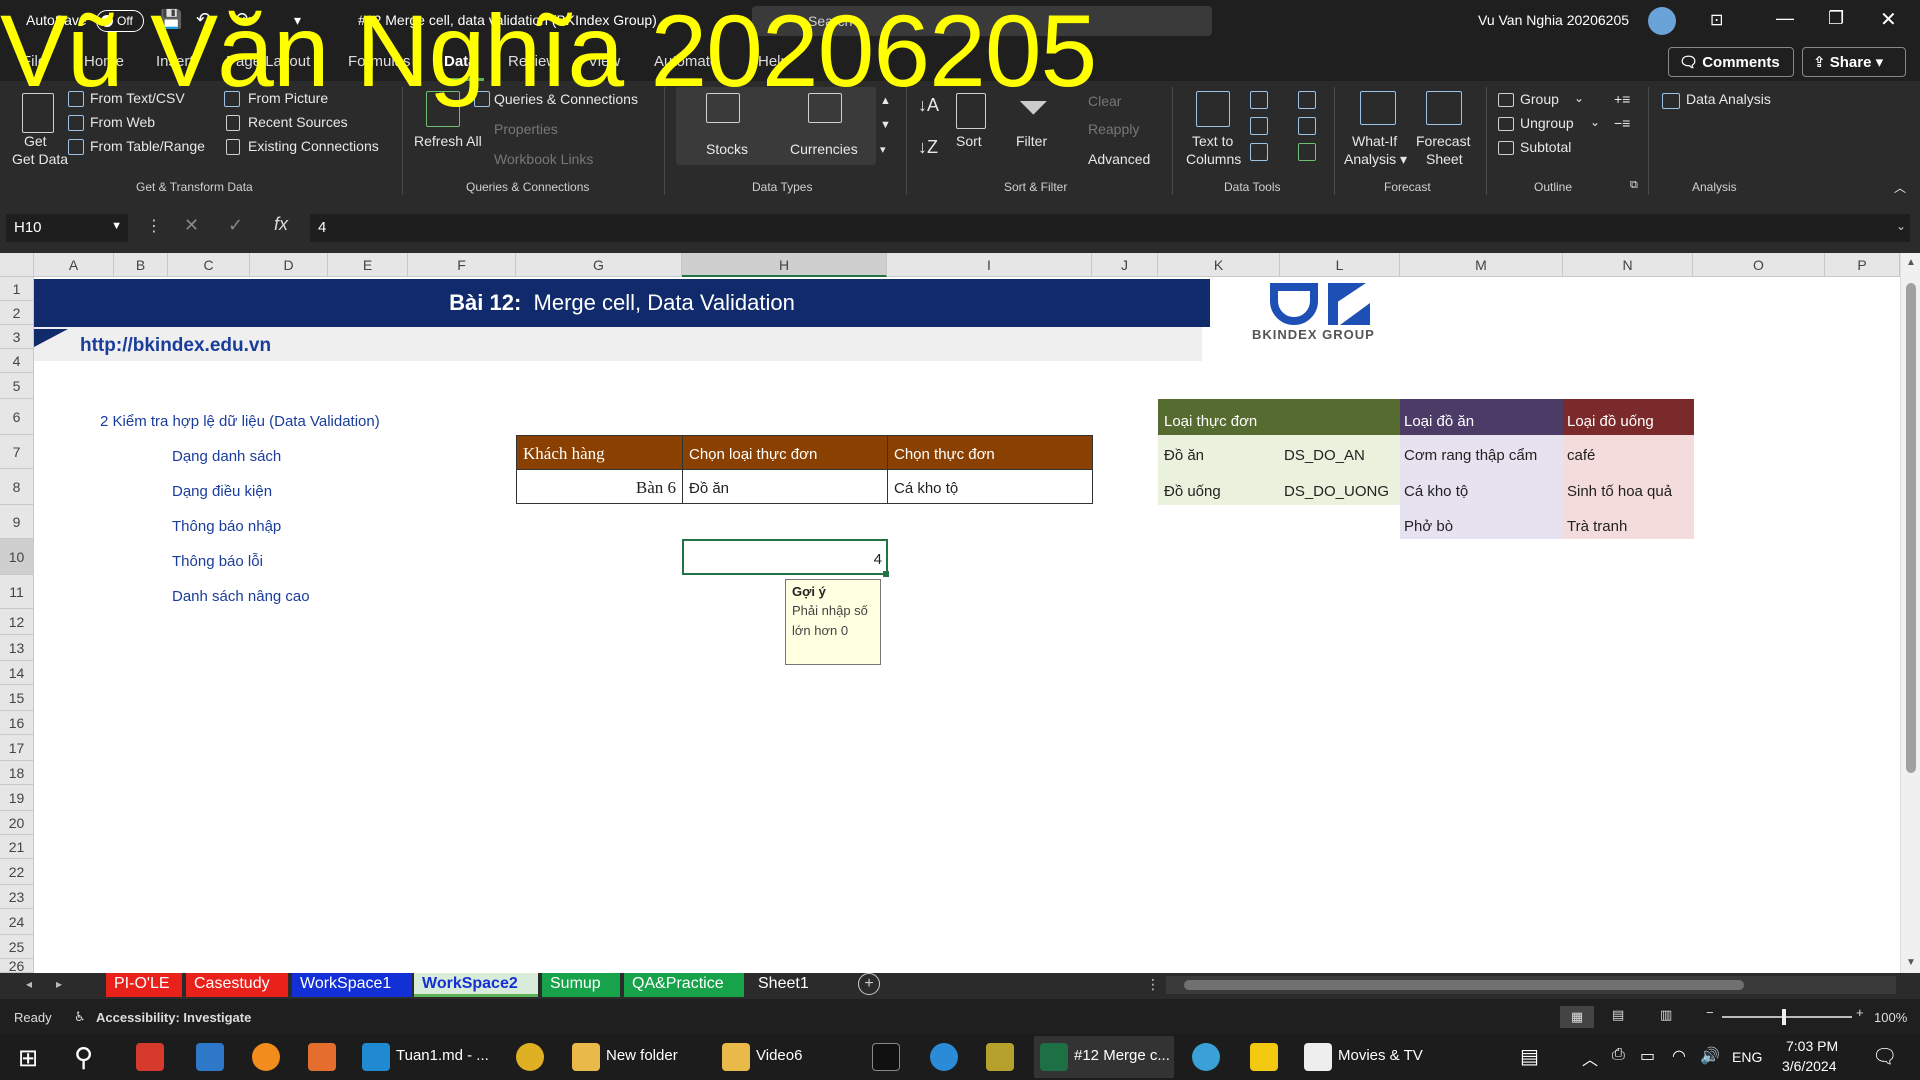  I want to click on add-sheet-icon: +, so click(869, 984).